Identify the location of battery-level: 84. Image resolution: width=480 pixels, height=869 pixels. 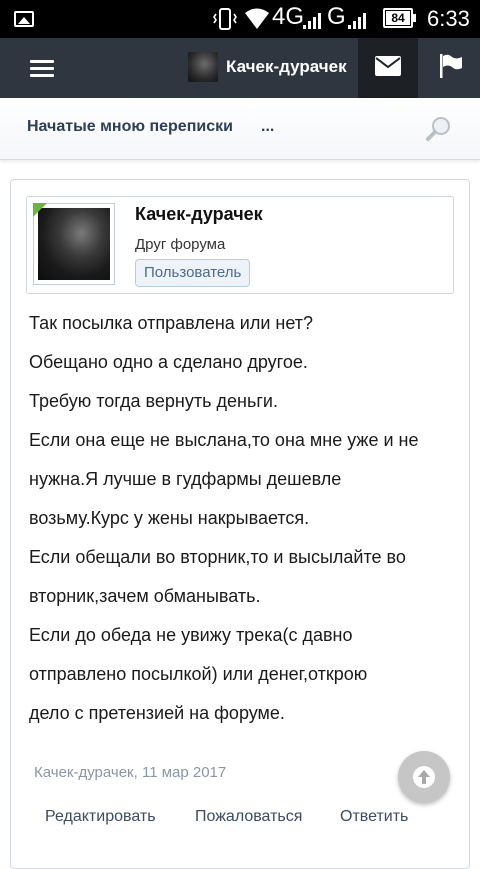
(398, 18).